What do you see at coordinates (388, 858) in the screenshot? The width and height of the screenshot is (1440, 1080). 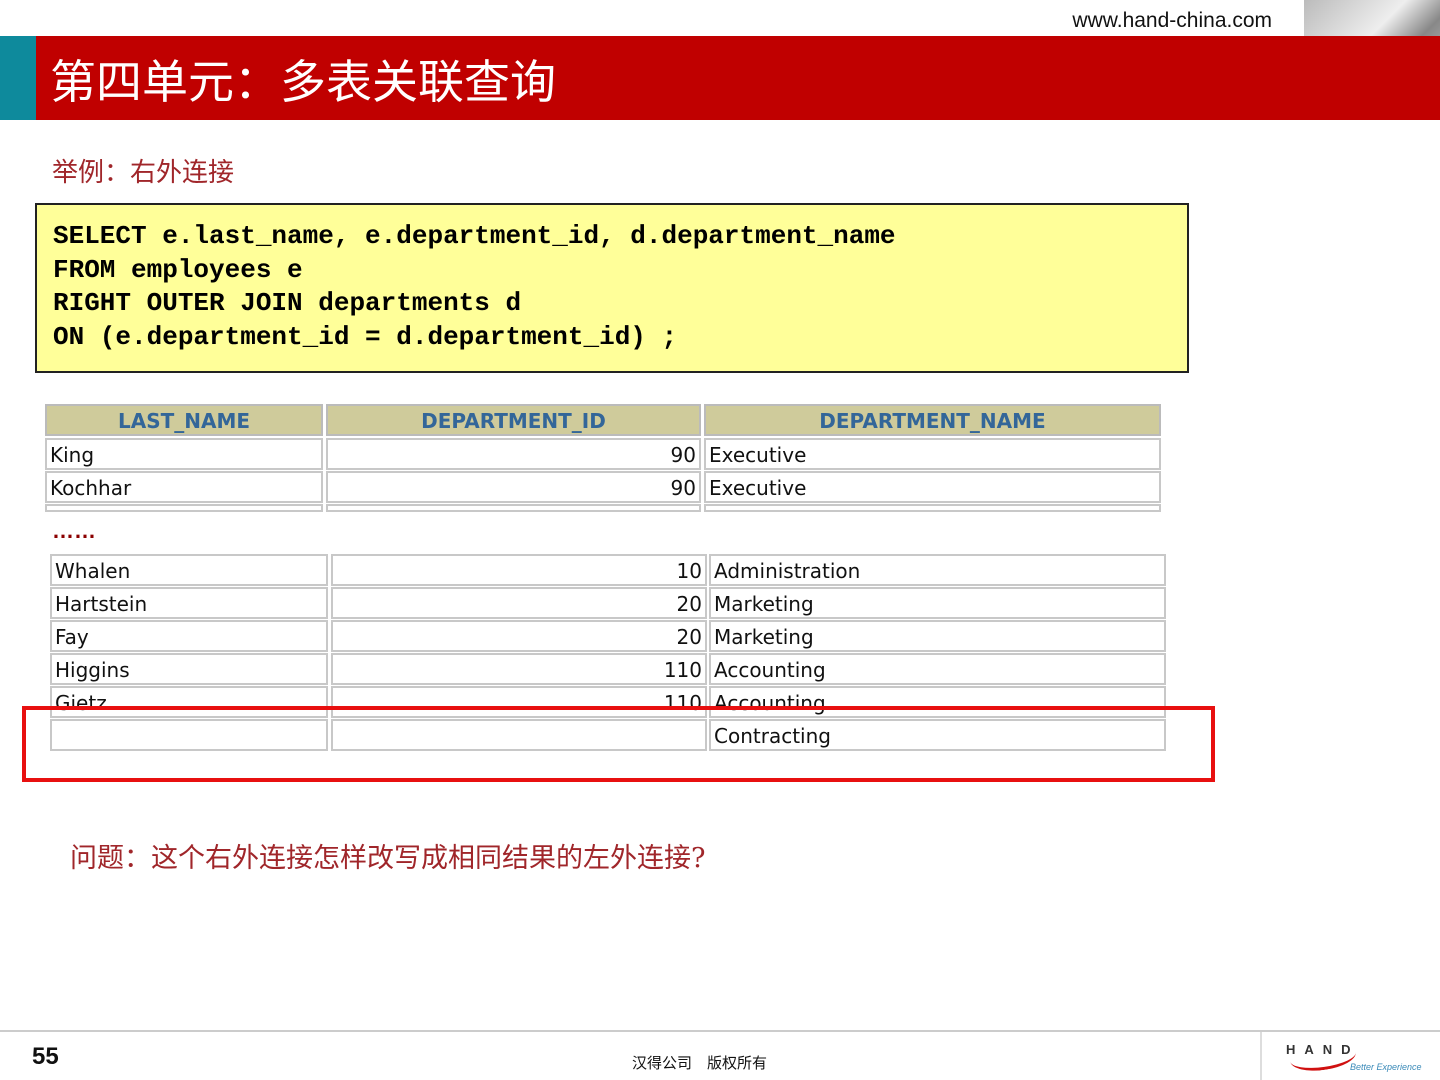 I see `question-text: 问题：这个右外连接怎样改写成相同结果的左外连接?` at bounding box center [388, 858].